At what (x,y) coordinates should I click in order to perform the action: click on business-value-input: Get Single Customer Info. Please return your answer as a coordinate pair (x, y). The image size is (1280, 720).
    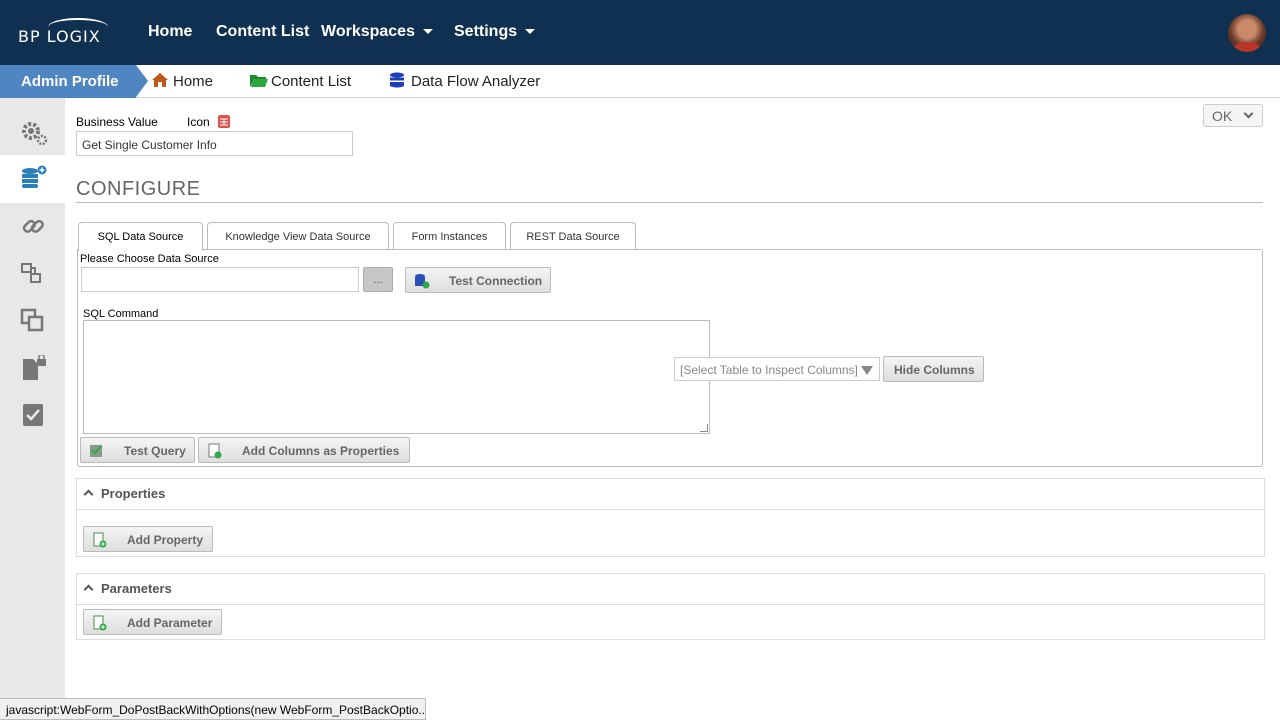
    Looking at the image, I should click on (214, 143).